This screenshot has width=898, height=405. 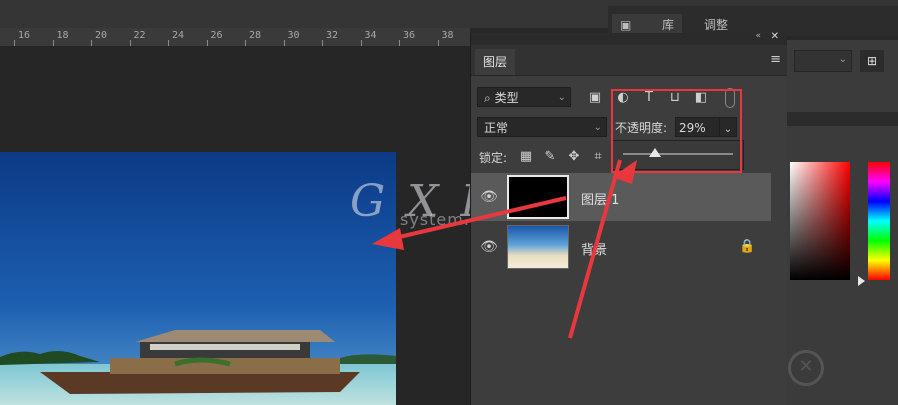 I want to click on annotation-arrows, so click(x=504, y=249).